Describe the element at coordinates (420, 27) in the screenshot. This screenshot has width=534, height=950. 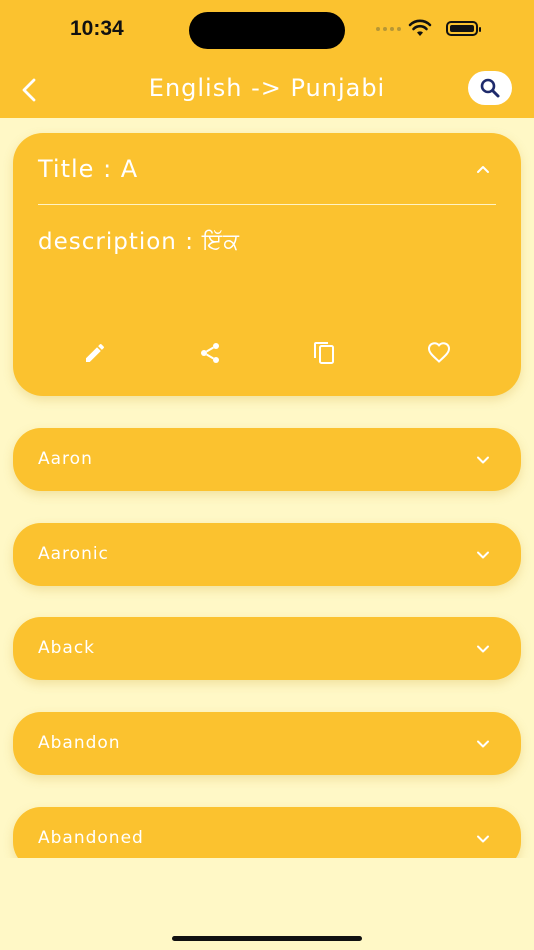
I see `wifi-icon` at that location.